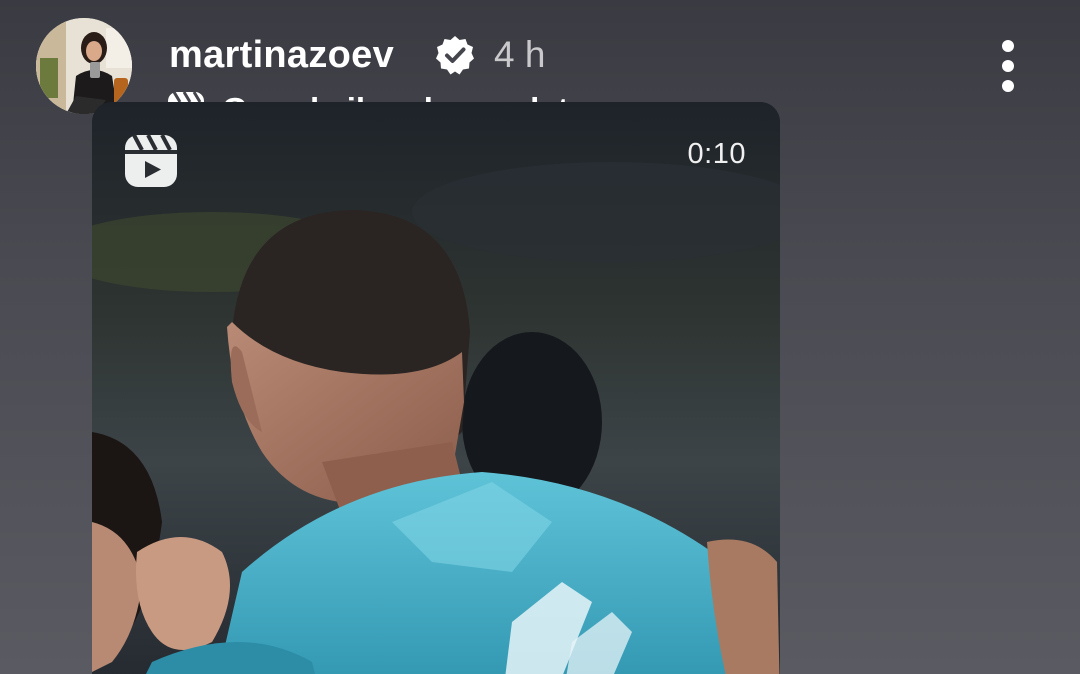 This screenshot has width=1080, height=674. I want to click on video-duration: 0:10, so click(716, 154).